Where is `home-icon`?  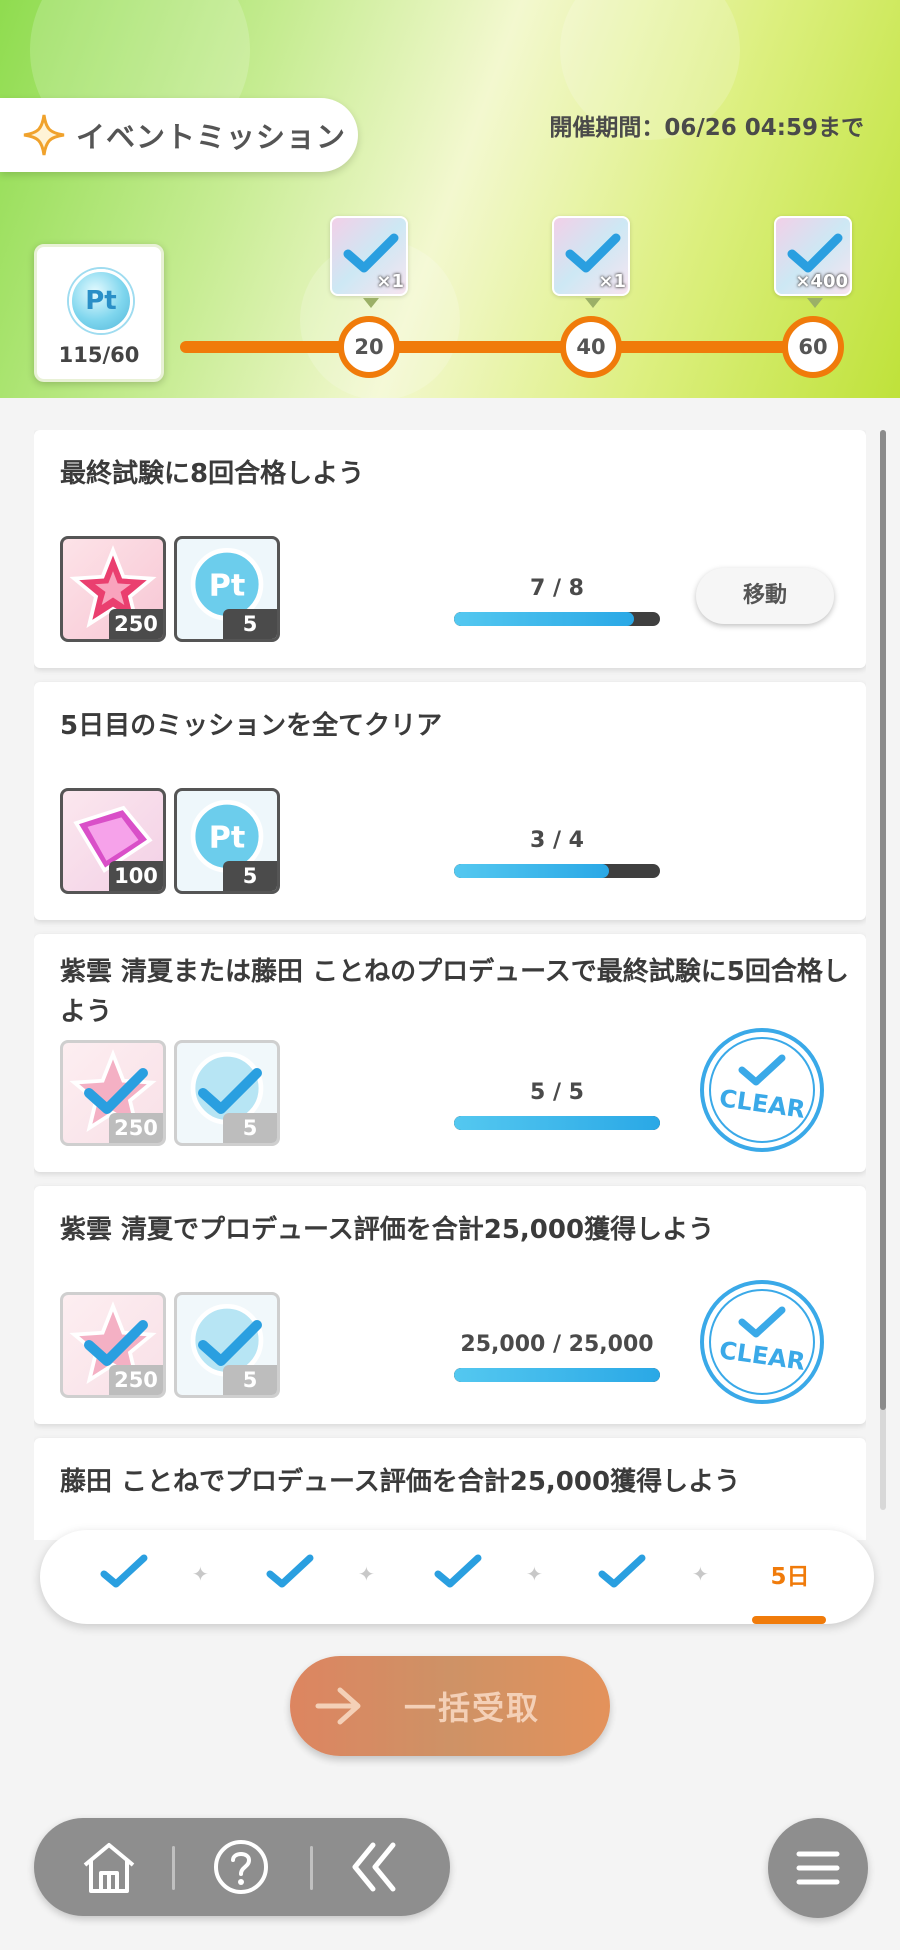
home-icon is located at coordinates (109, 1868).